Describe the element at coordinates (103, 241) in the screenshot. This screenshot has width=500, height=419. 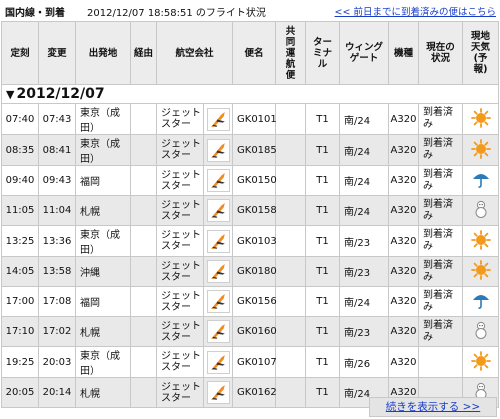
I see `origin: 東京（成田）` at that location.